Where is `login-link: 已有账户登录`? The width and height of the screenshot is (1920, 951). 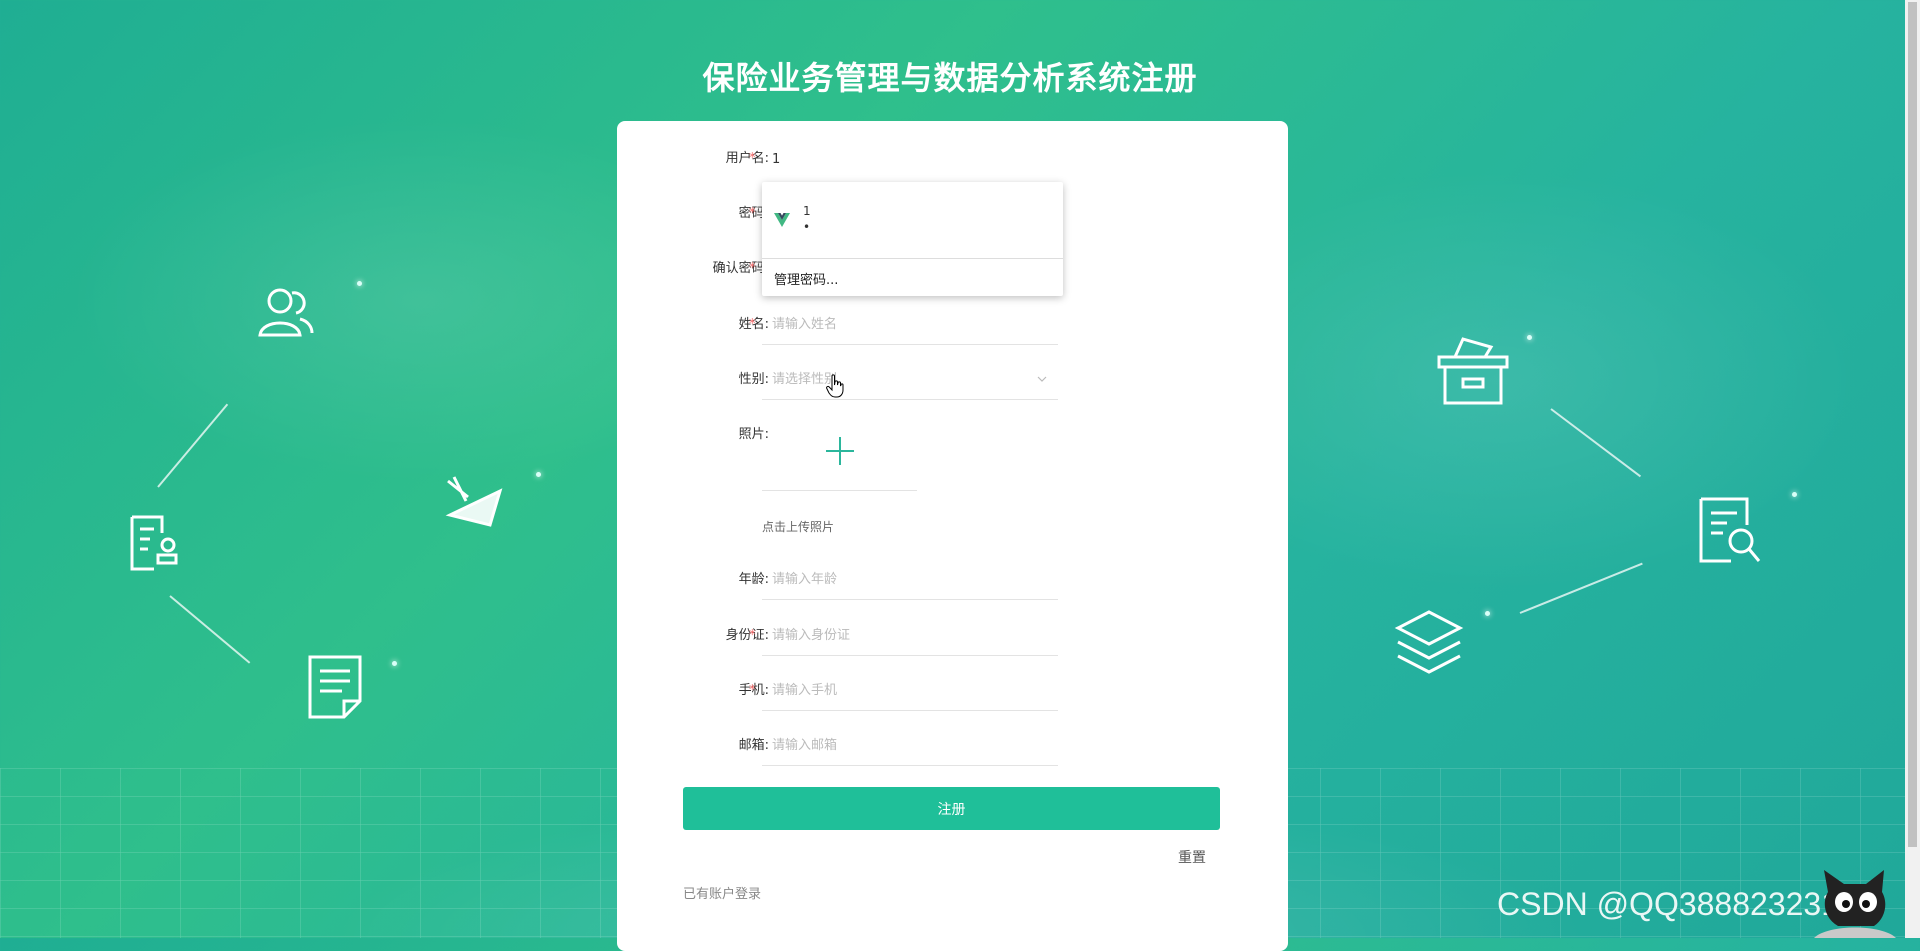 login-link: 已有账户登录 is located at coordinates (722, 892).